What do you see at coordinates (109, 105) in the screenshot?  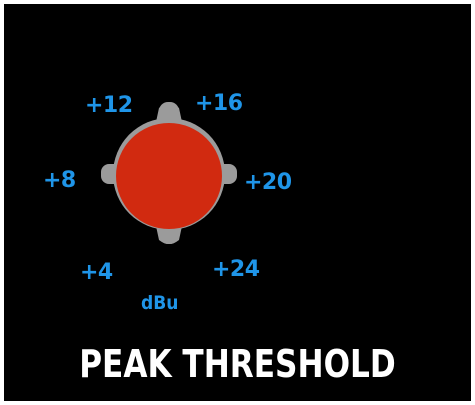 I see `scale-label-plus-12: +12` at bounding box center [109, 105].